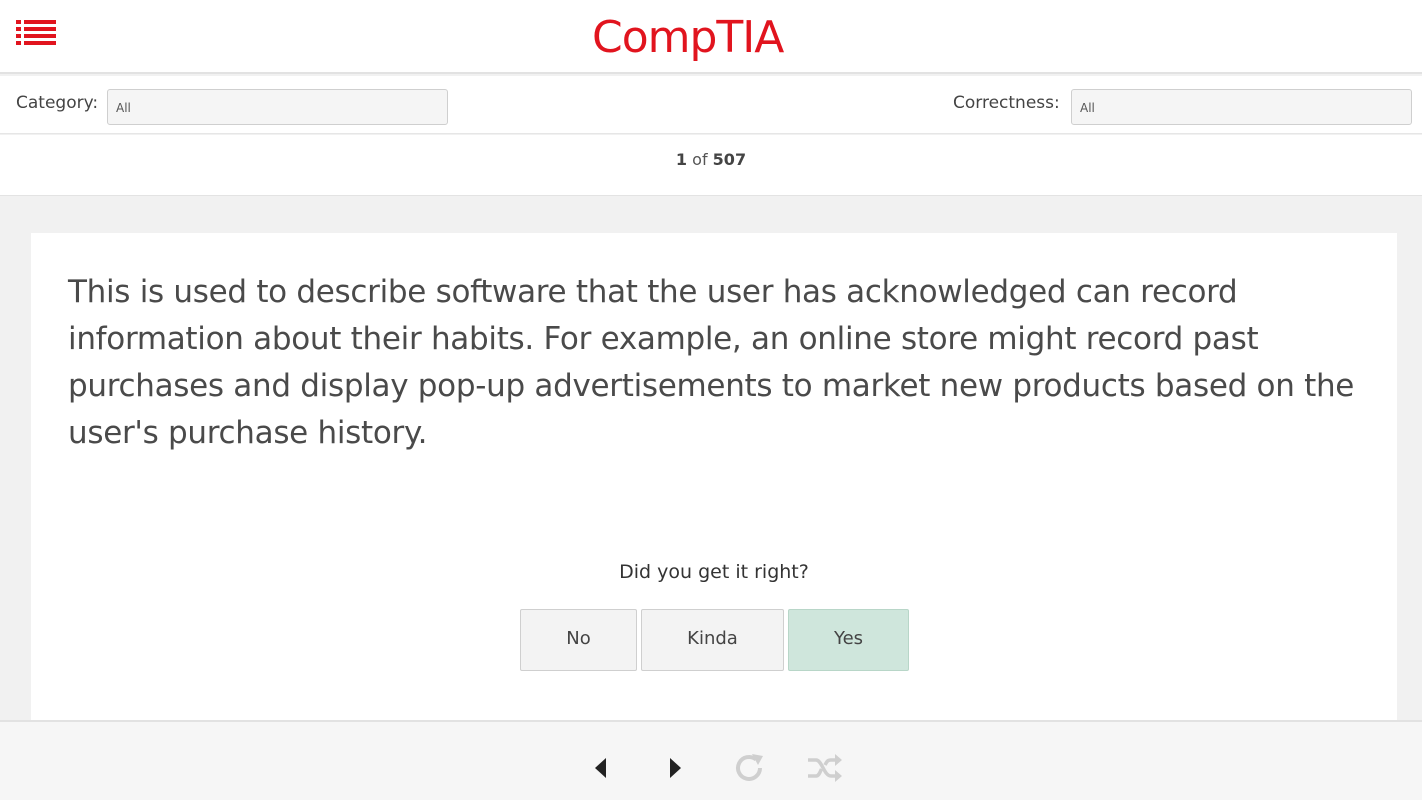 The image size is (1422, 800). I want to click on correctness-select: All, so click(1241, 107).